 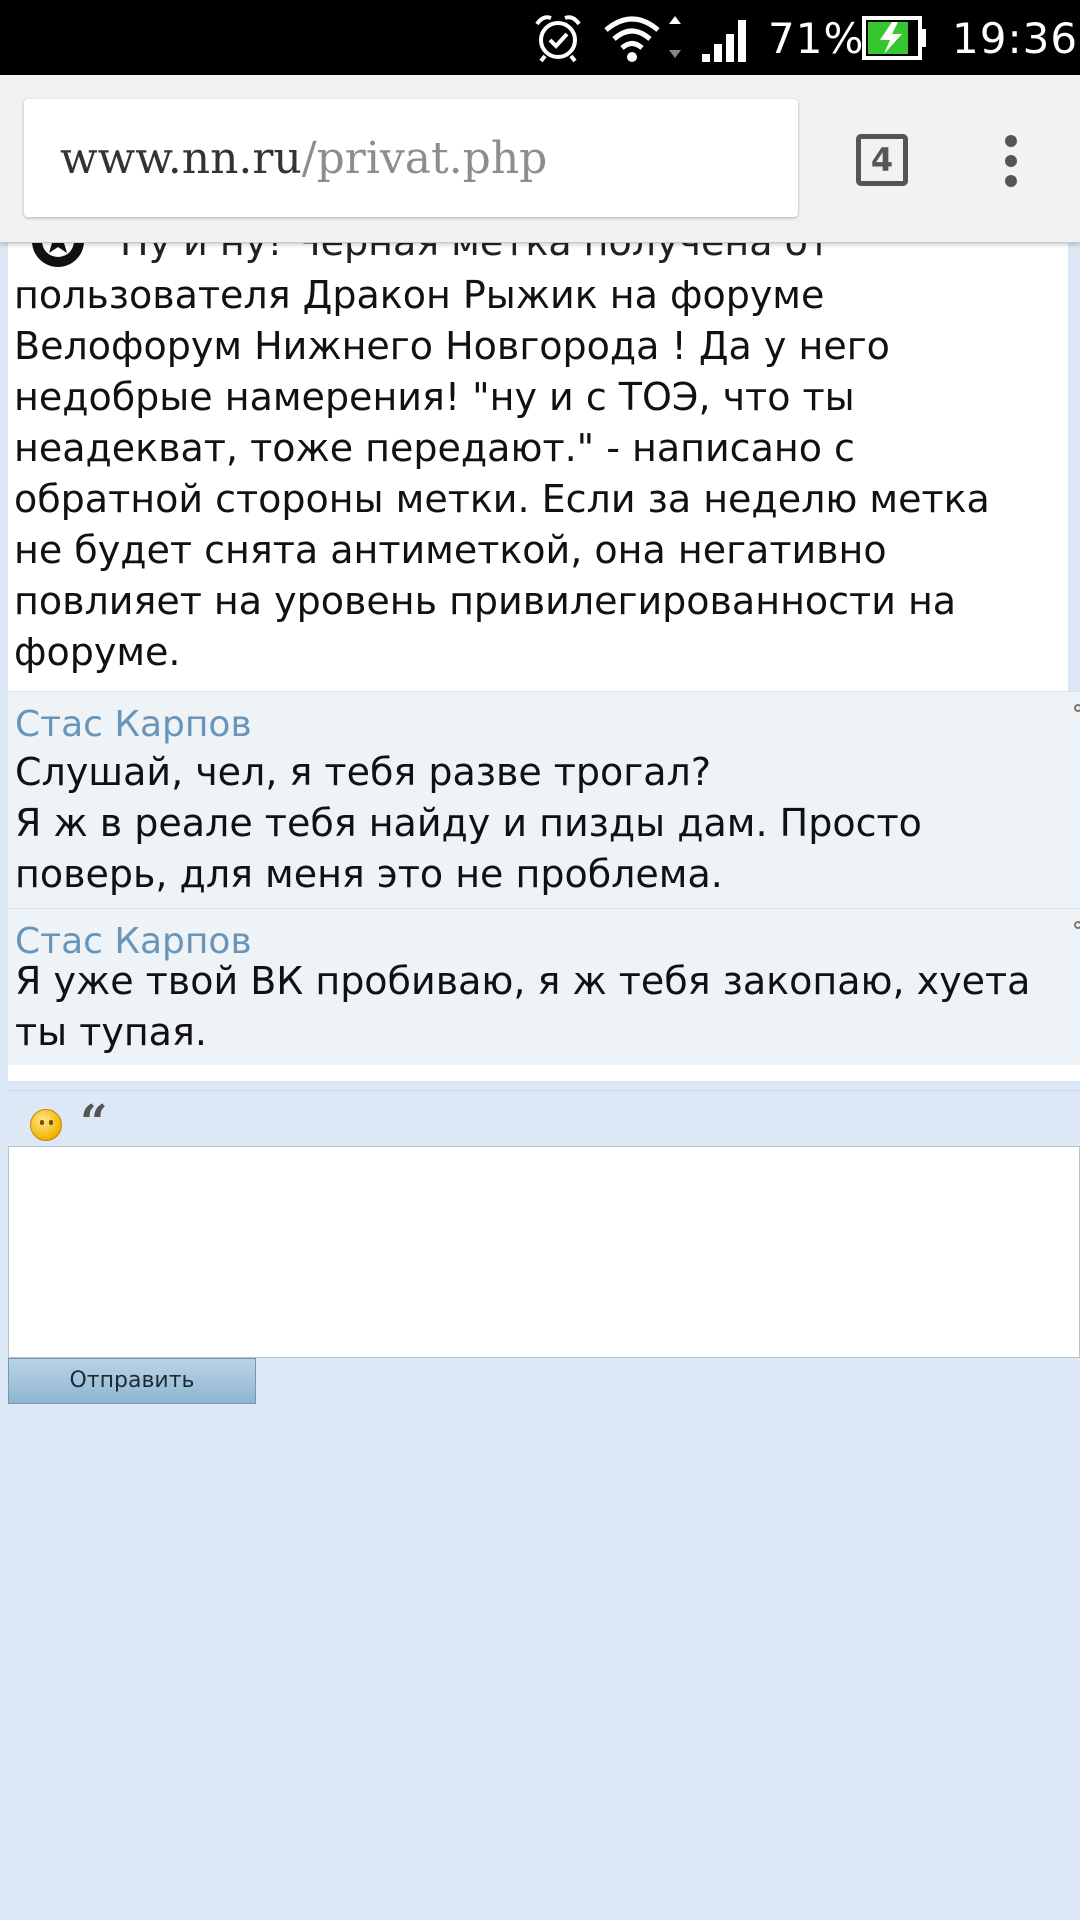 I want to click on notice-text-line: Велофорум Нижнего Новгорода ! Да у него, so click(x=452, y=346).